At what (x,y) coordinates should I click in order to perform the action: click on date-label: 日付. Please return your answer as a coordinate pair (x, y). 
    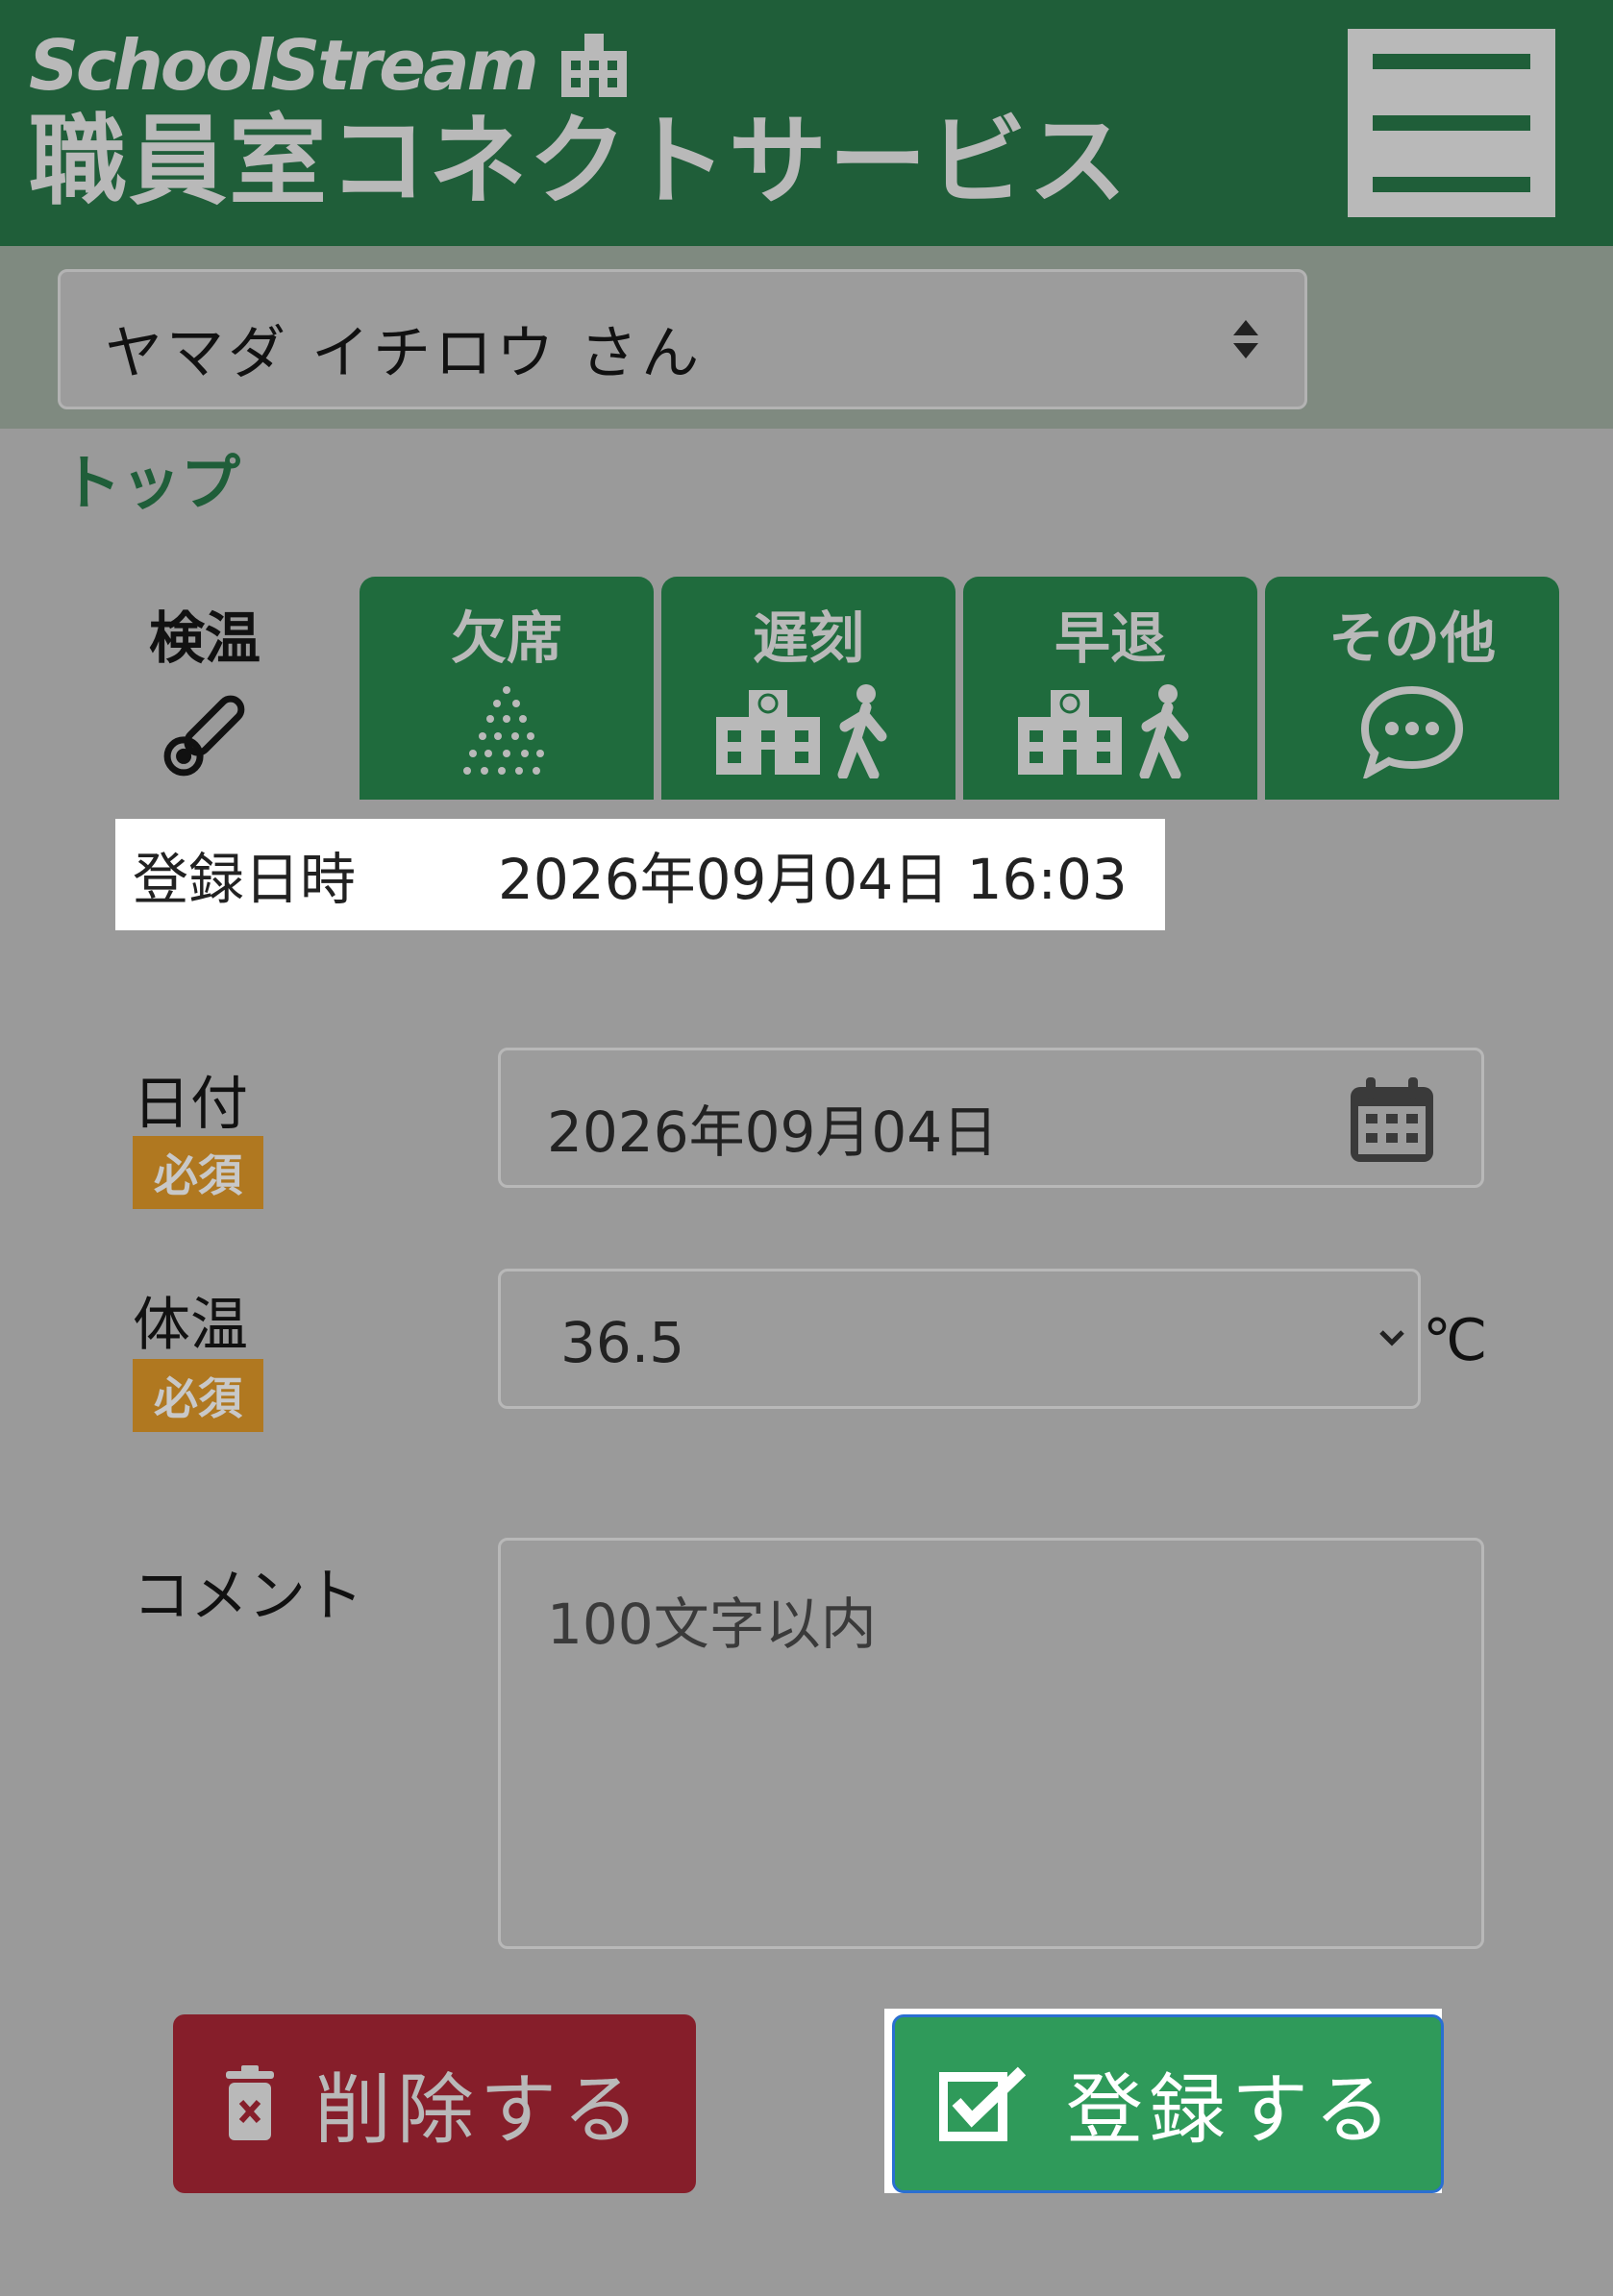
    Looking at the image, I should click on (190, 1104).